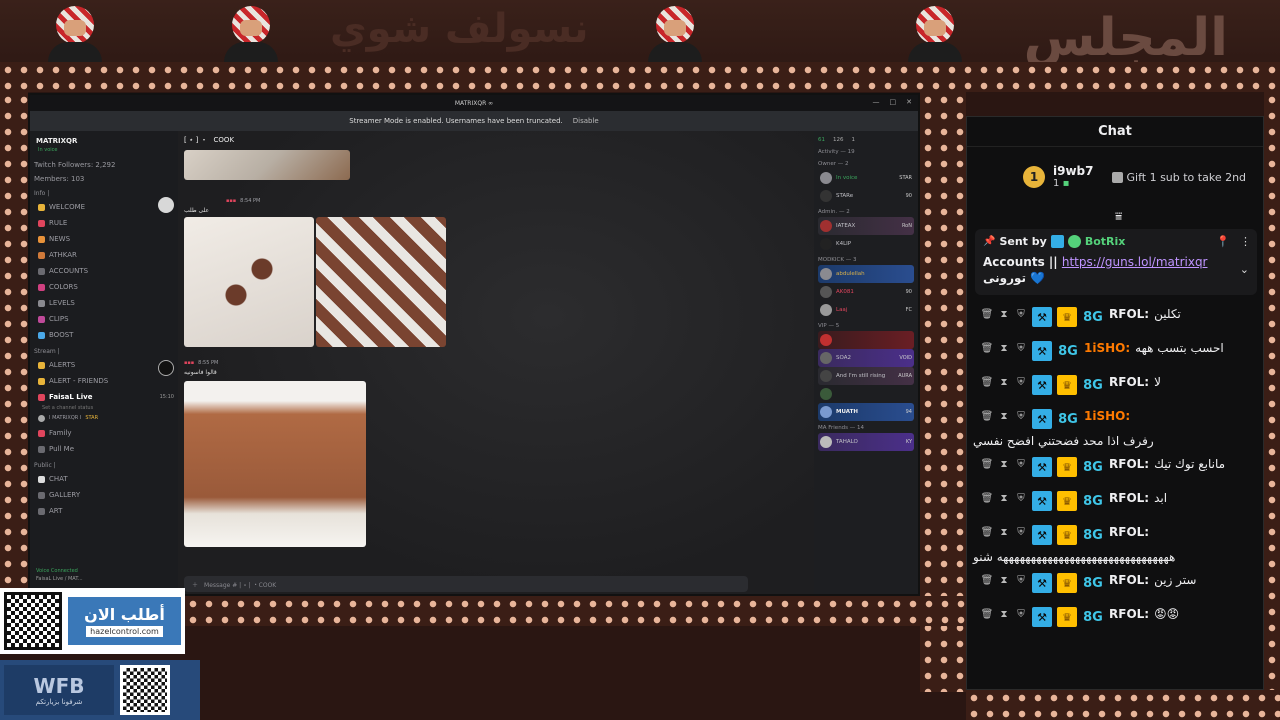 The width and height of the screenshot is (1280, 720). What do you see at coordinates (1244, 269) in the screenshot?
I see `chevron-down-icon: ⌄` at bounding box center [1244, 269].